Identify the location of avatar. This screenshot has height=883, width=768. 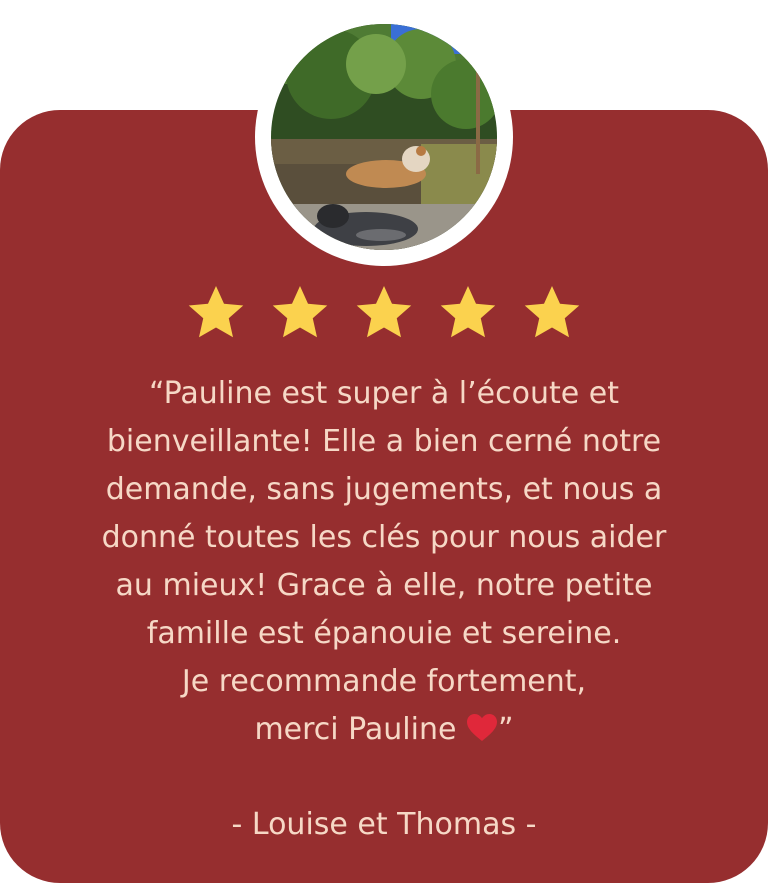
(384, 137).